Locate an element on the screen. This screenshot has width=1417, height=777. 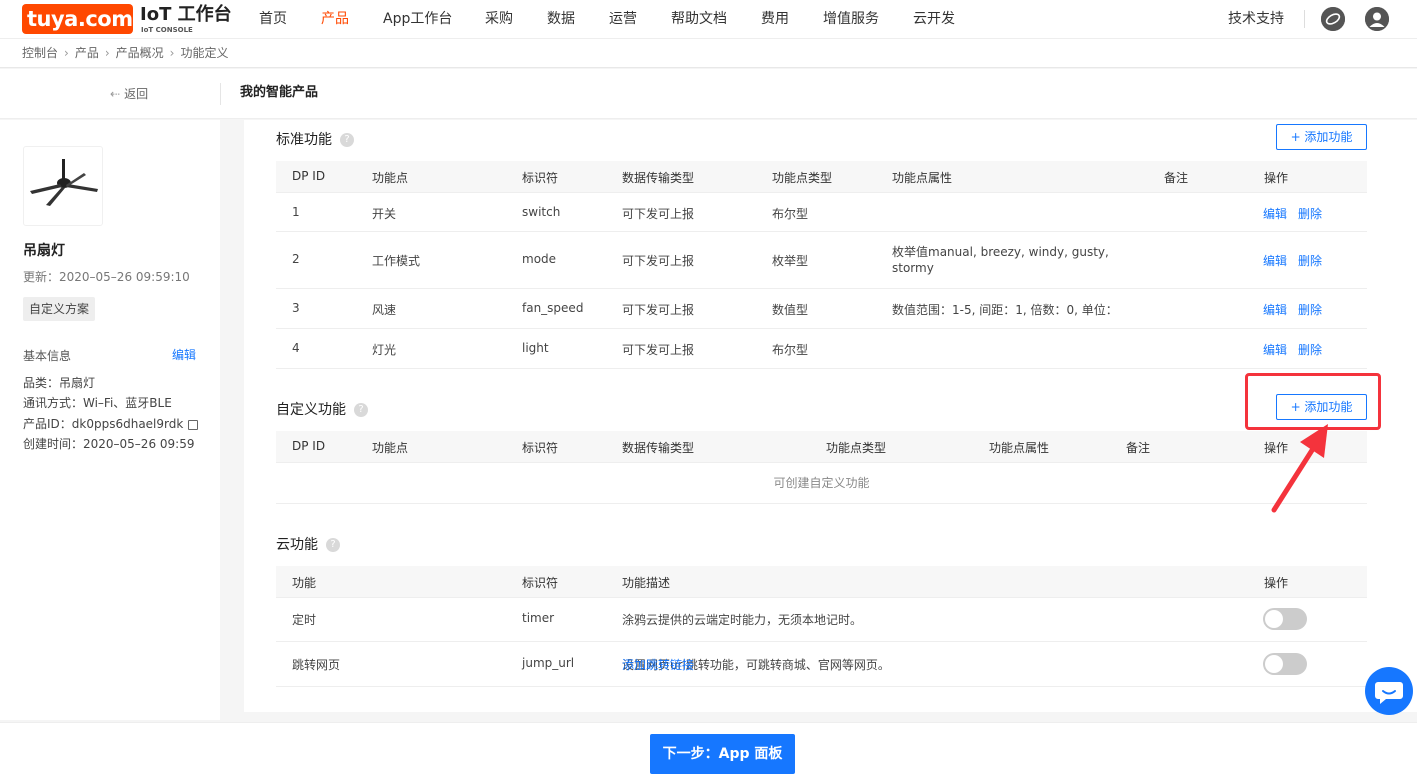
nav-fees: 费用 is located at coordinates (775, 19).